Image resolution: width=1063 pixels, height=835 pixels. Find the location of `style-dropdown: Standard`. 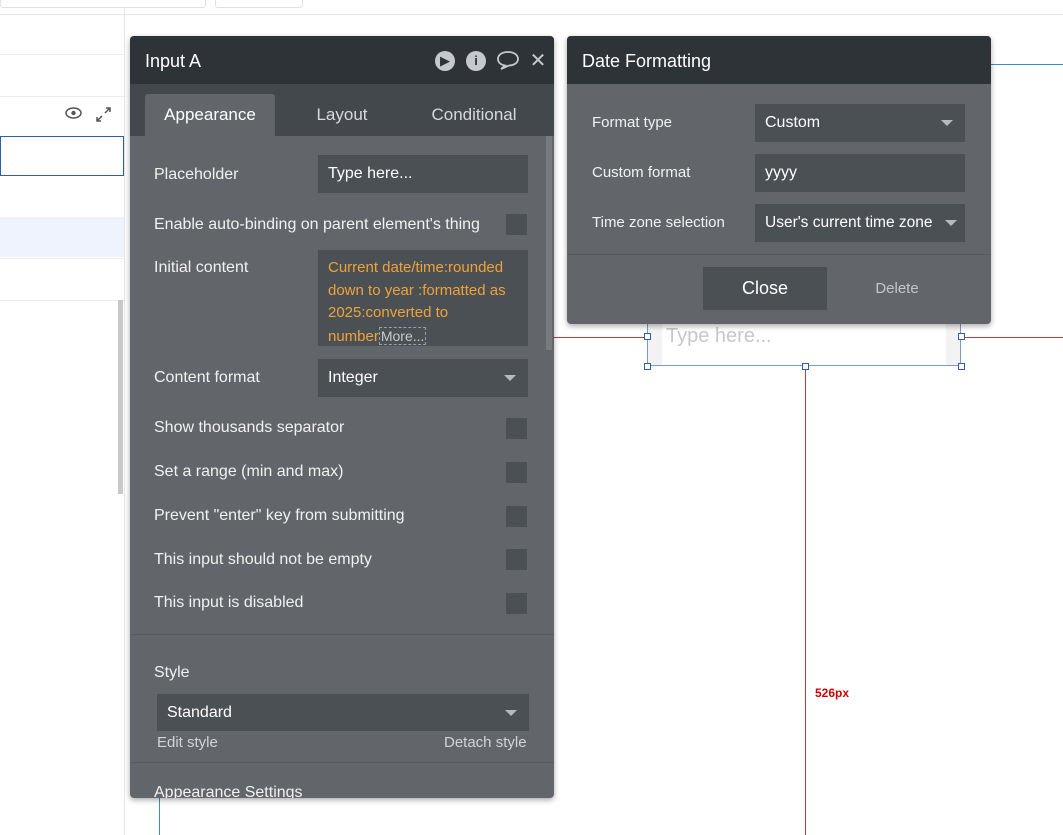

style-dropdown: Standard is located at coordinates (343, 712).